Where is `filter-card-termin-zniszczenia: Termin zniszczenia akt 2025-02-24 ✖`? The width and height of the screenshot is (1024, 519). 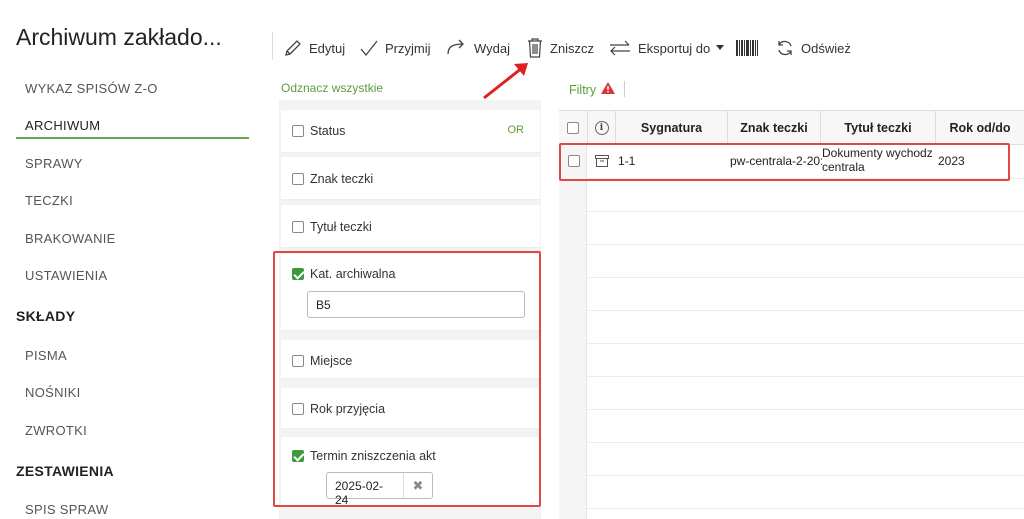
filter-card-termin-zniszczenia: Termin zniszczenia akt 2025-02-24 ✖ is located at coordinates (410, 472).